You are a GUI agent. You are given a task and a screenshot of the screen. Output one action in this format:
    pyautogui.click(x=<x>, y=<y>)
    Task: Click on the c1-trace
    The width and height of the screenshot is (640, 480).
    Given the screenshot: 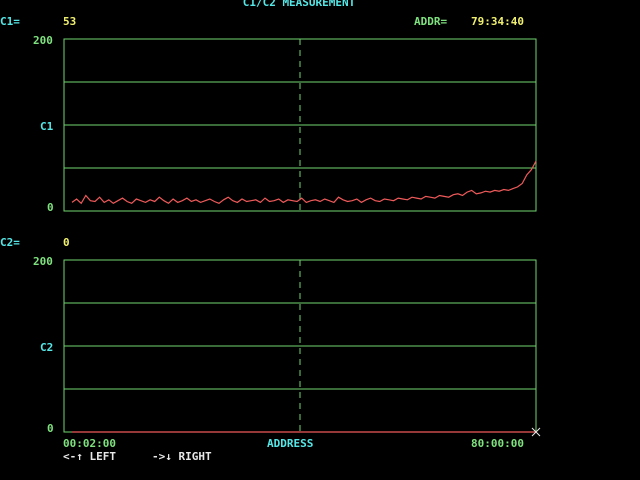 What is the action you would take?
    pyautogui.click(x=304, y=182)
    